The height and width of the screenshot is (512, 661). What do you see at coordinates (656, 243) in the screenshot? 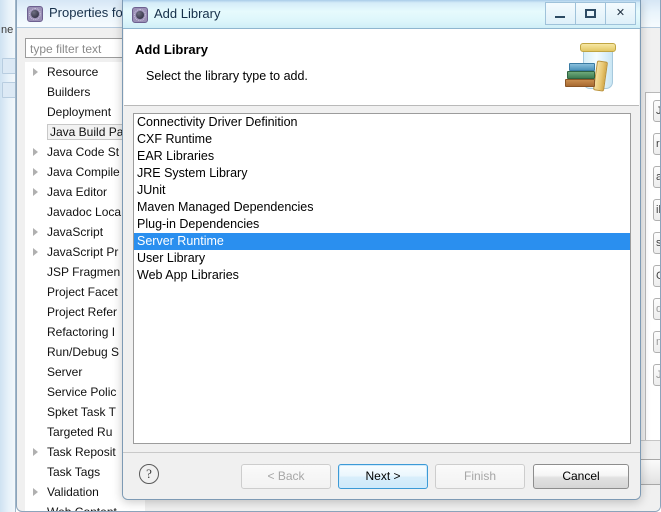
I see `properties-side-button: ss` at bounding box center [656, 243].